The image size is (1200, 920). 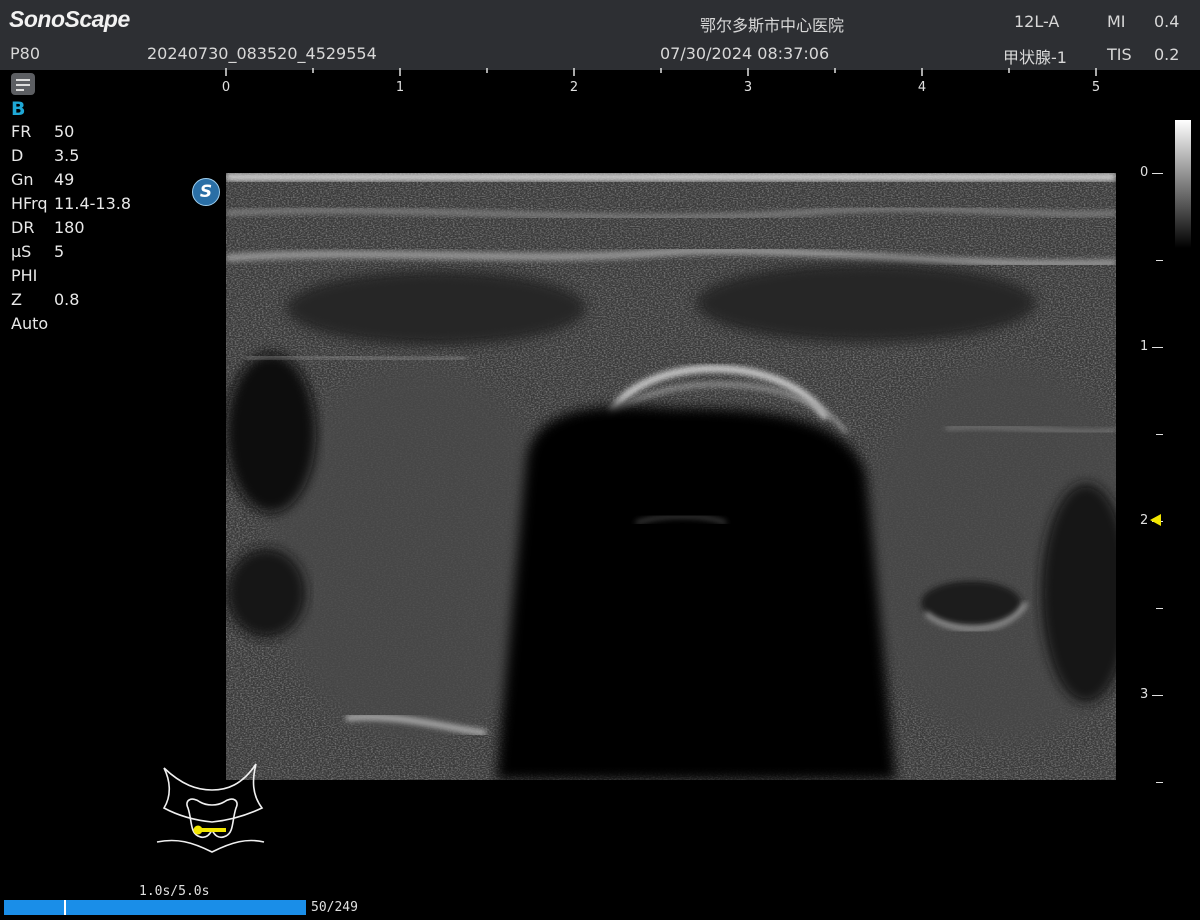 I want to click on preset-short: P80, so click(x=25, y=53).